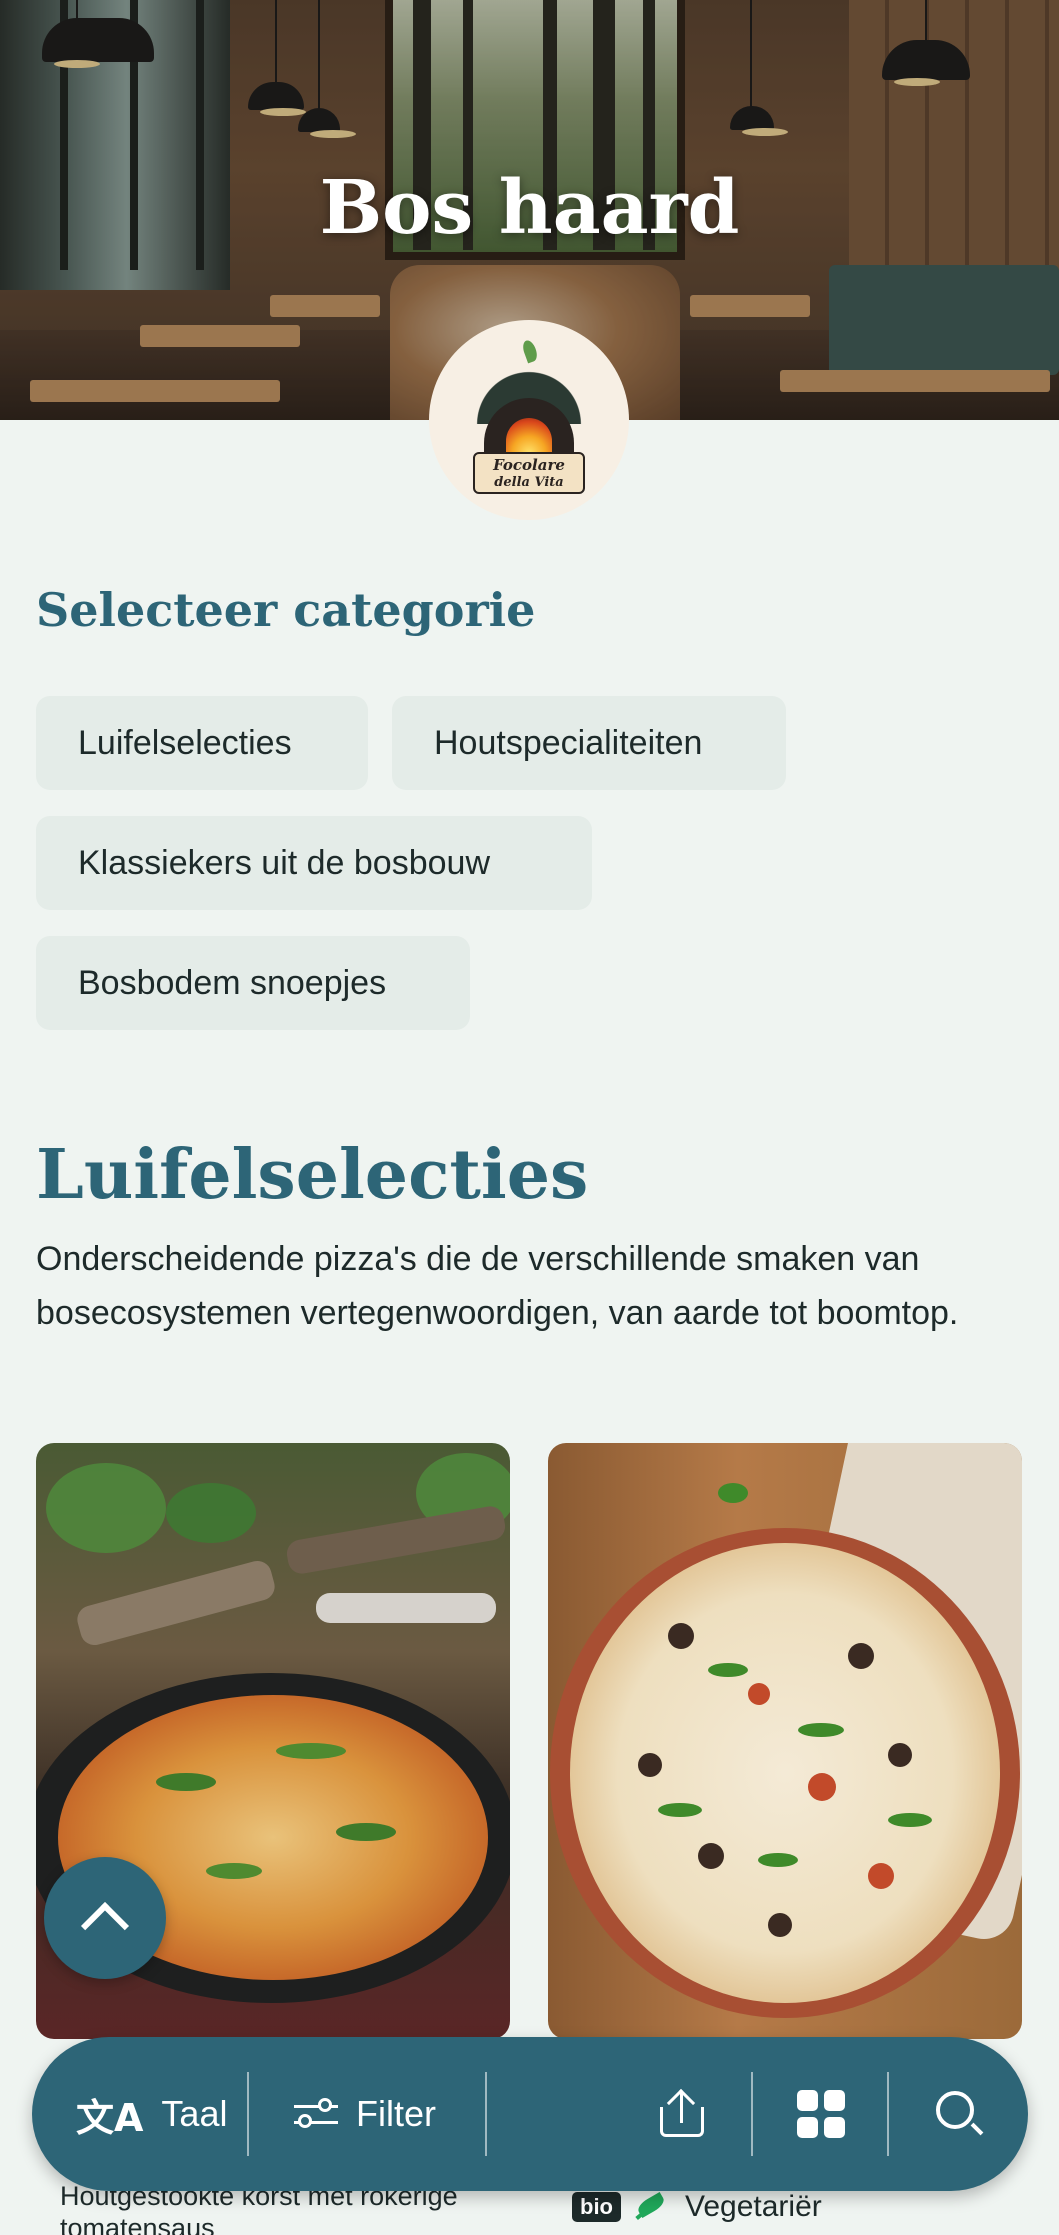  What do you see at coordinates (312, 1175) in the screenshot?
I see `category-title: Luifelselecties` at bounding box center [312, 1175].